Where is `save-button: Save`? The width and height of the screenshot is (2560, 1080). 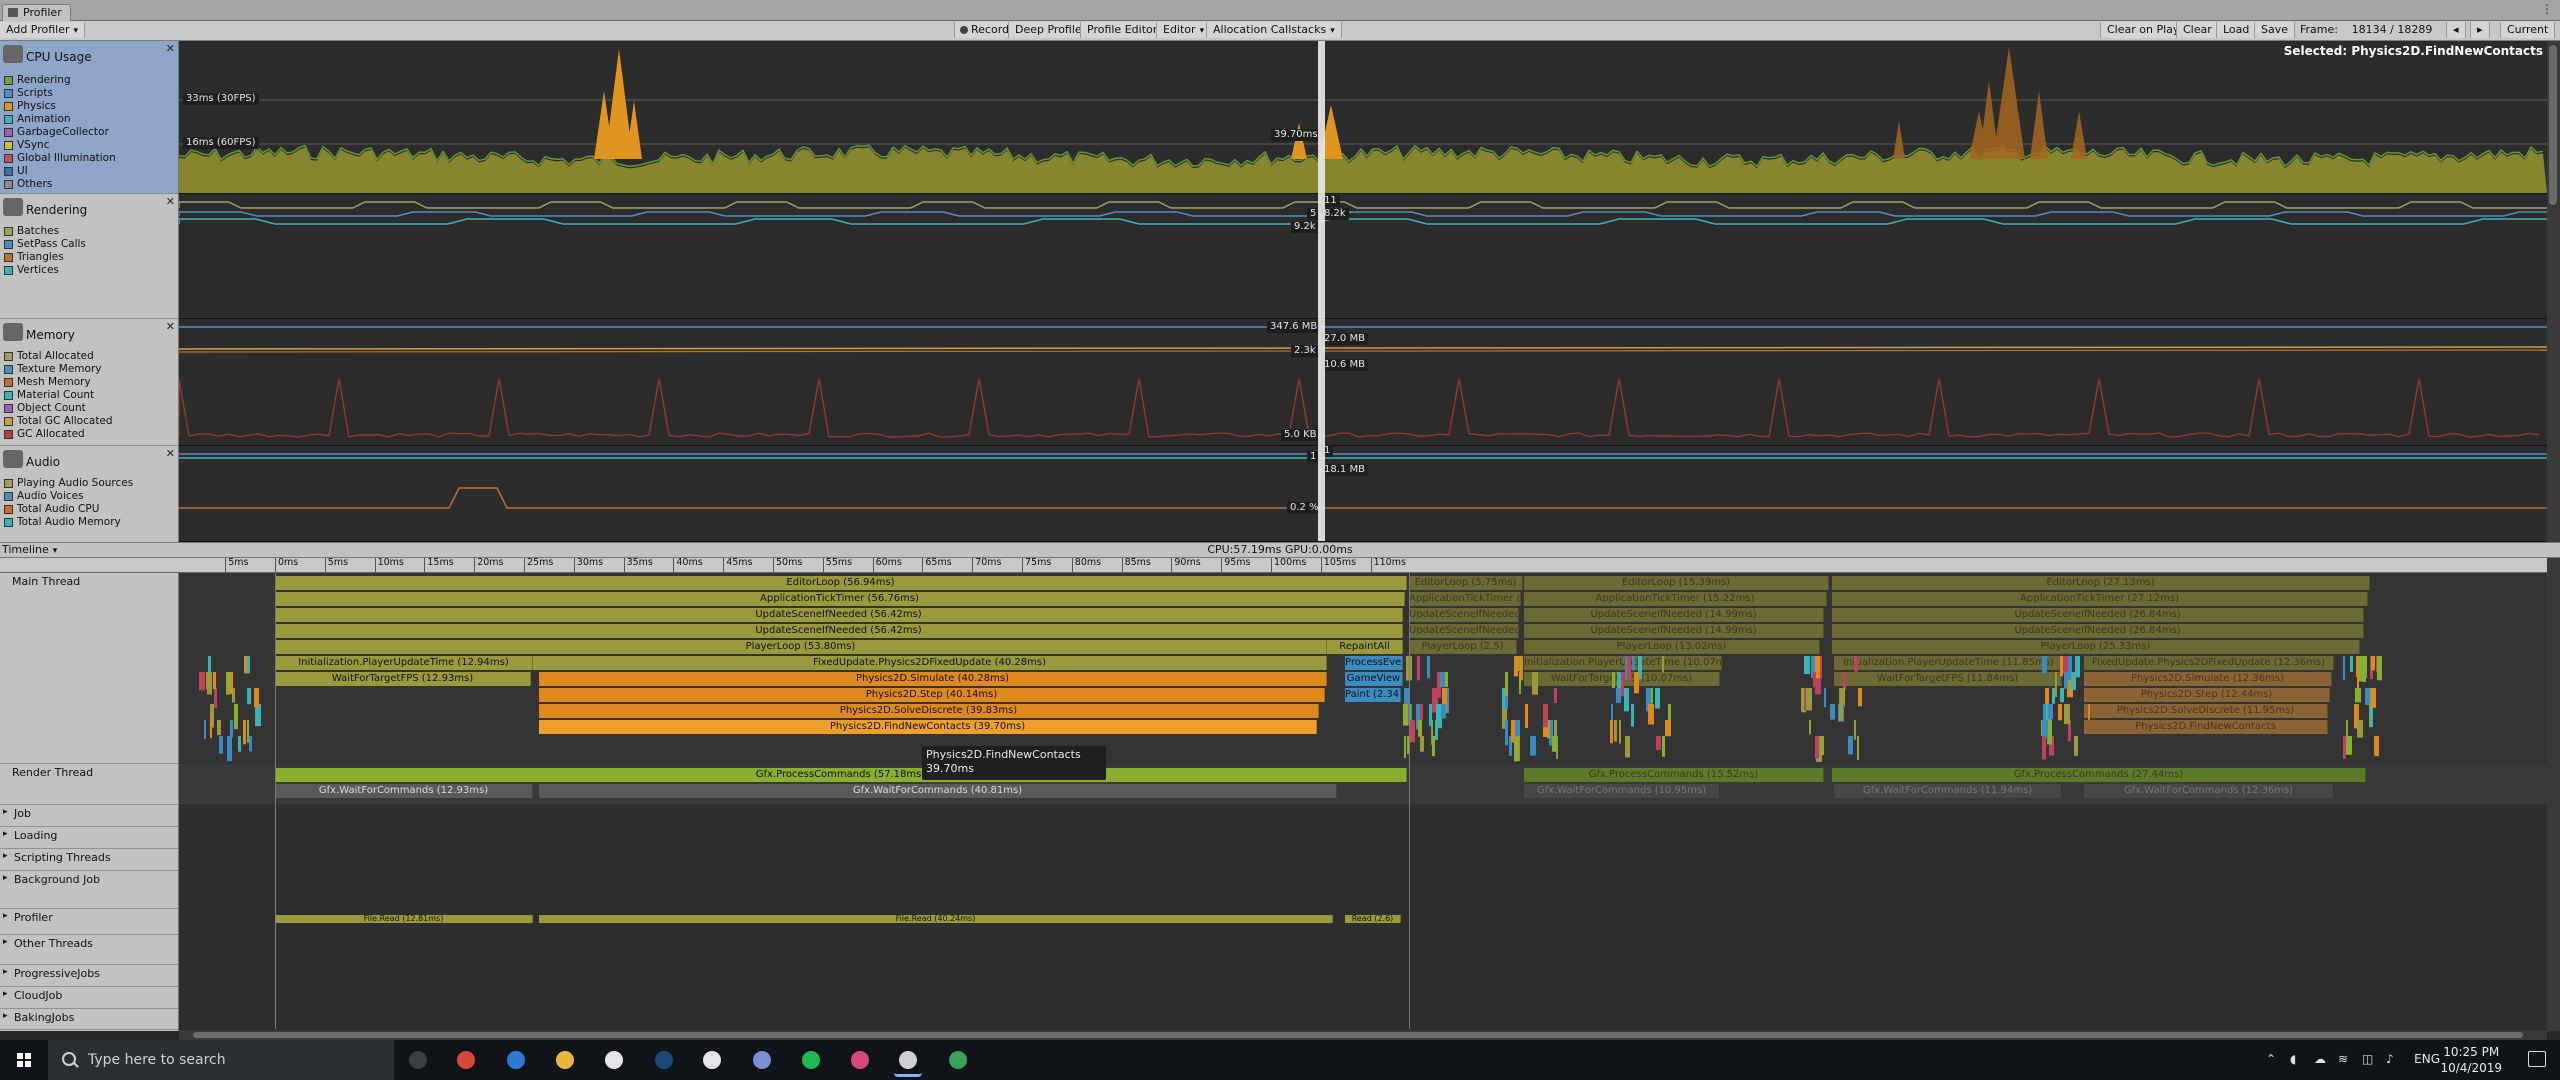 save-button: Save is located at coordinates (2275, 30).